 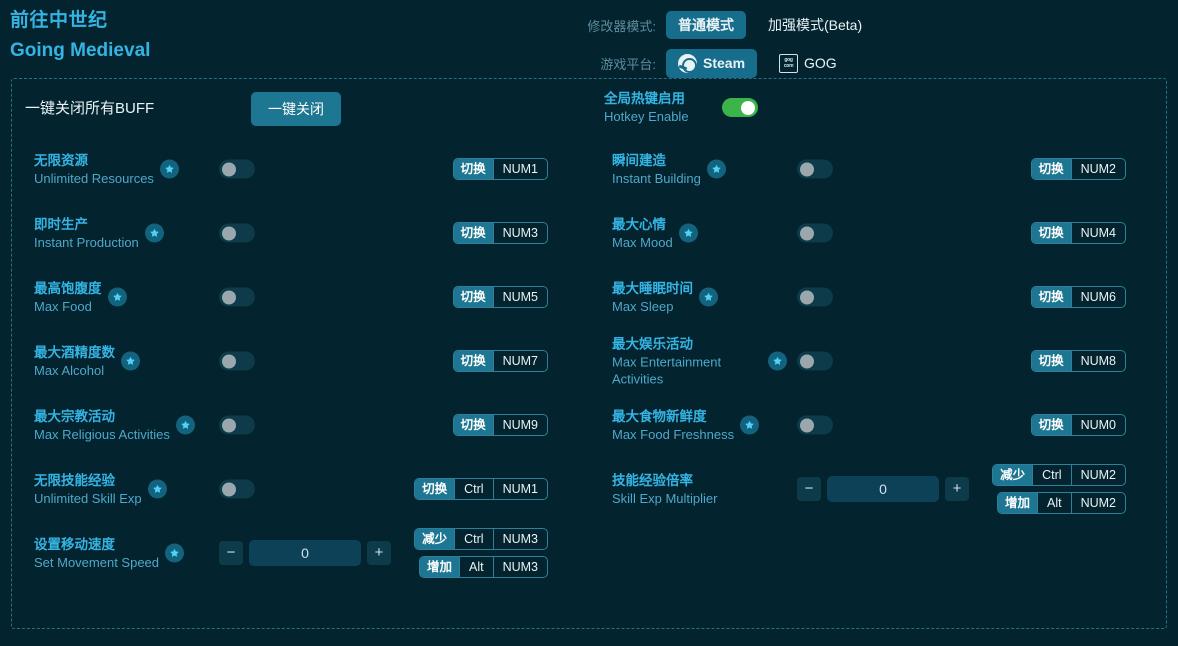 I want to click on hotkey-key: NUM6, so click(x=1097, y=297).